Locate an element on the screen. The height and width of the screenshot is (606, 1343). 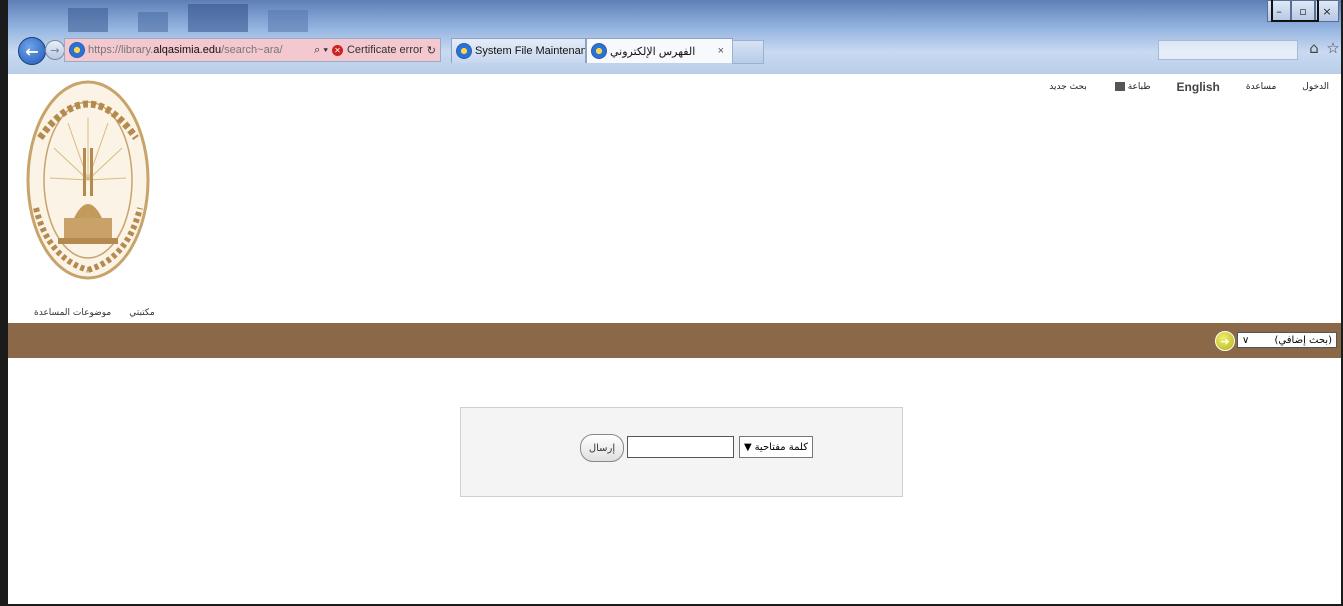
print-link: طباعة is located at coordinates (1132, 87).